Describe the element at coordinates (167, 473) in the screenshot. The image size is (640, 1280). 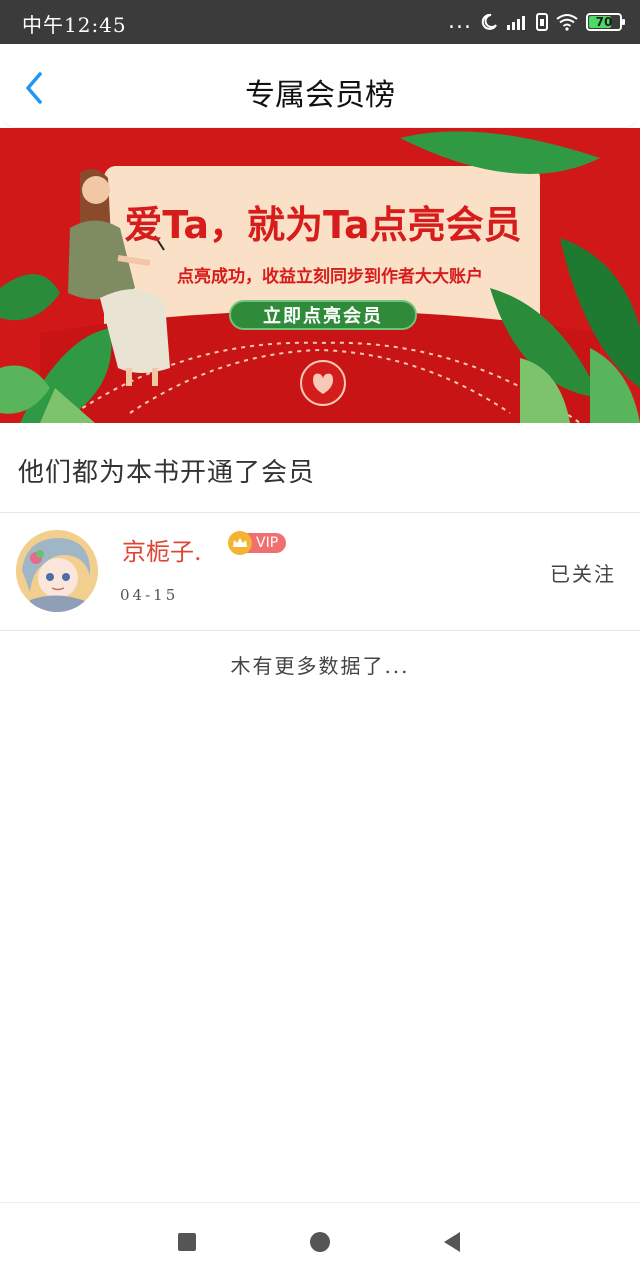
I see `section-title: 他们都为本书开通了会员` at that location.